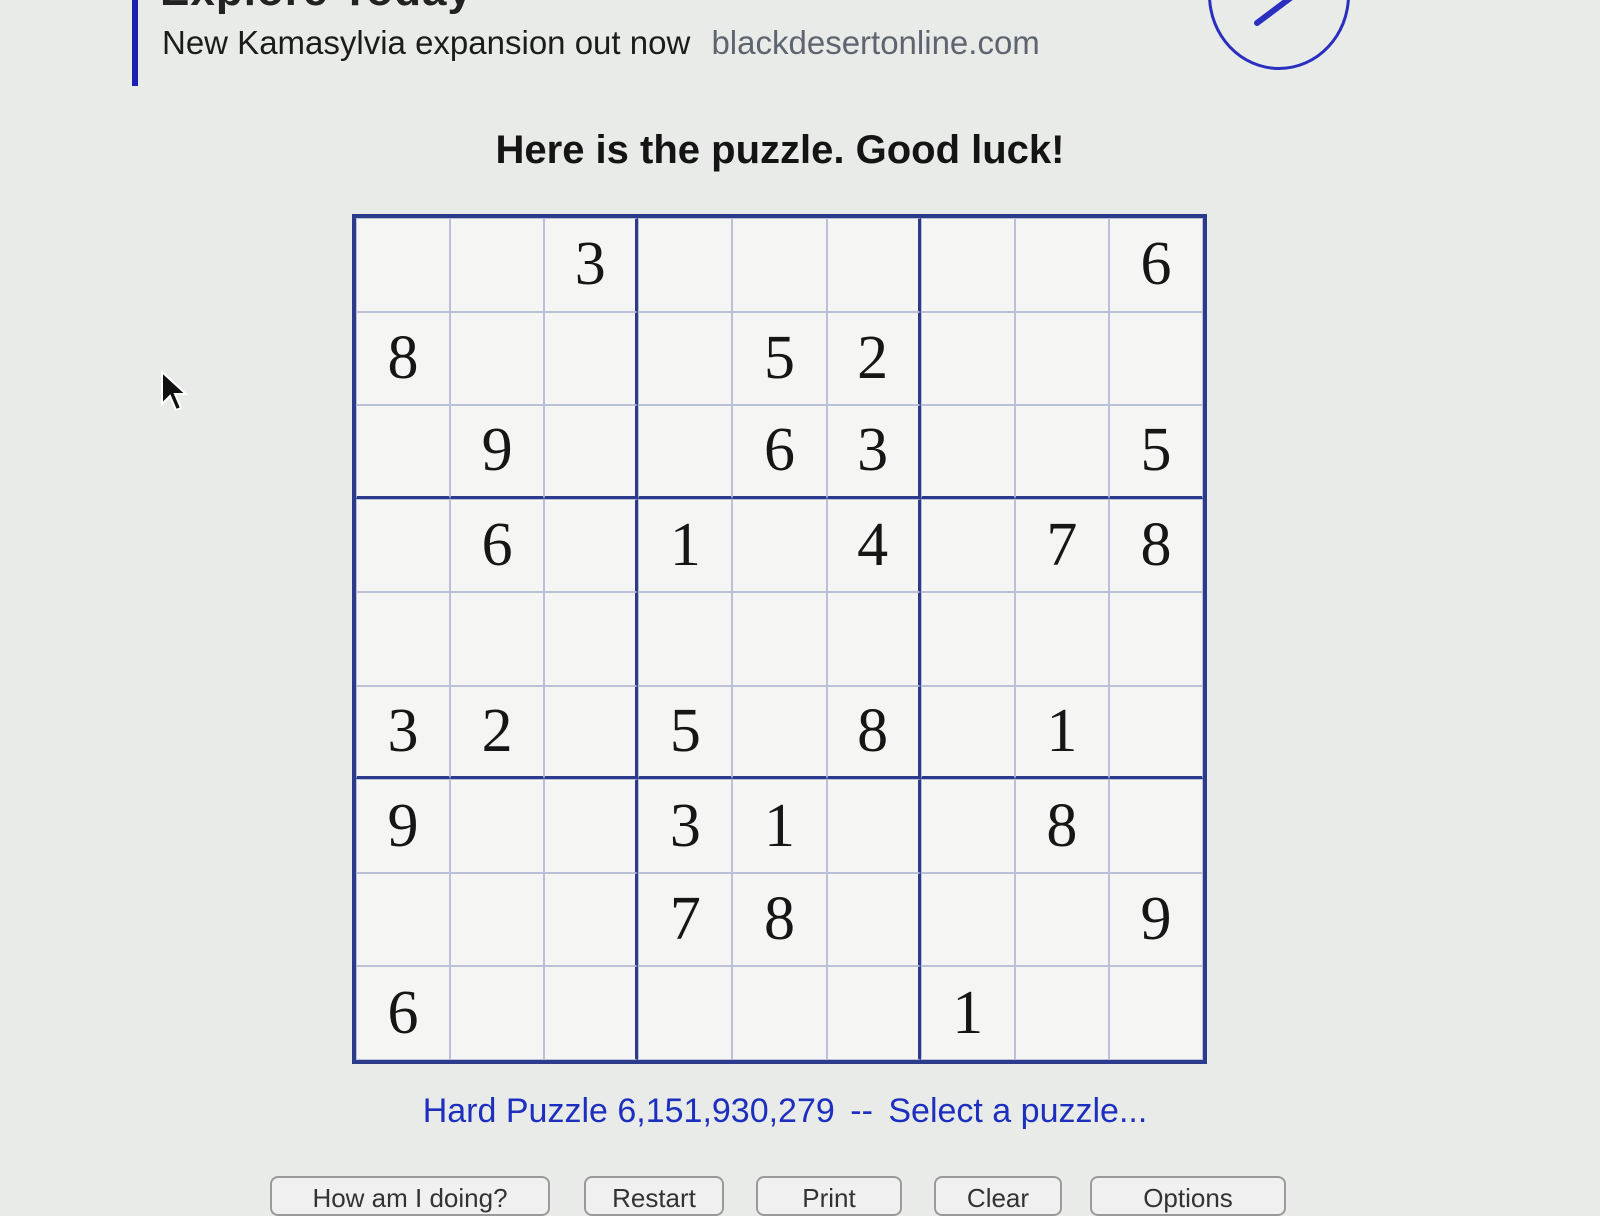 This screenshot has width=1600, height=1216. Describe the element at coordinates (403, 1013) in the screenshot. I see `sudoku-cell-r9-c1: 6` at that location.